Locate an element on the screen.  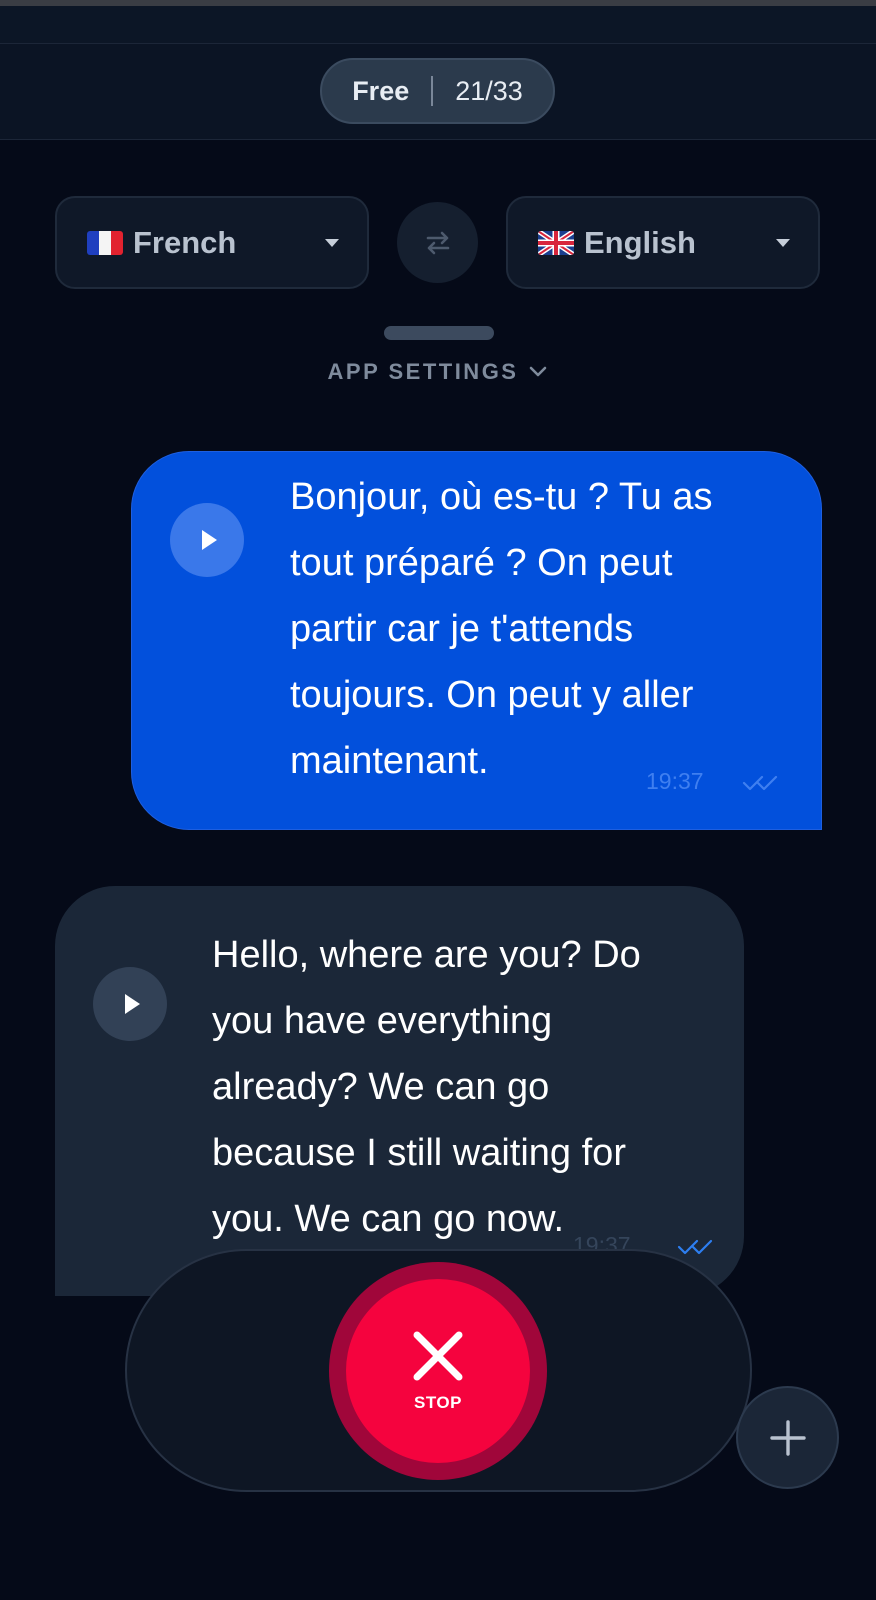
swap-languages-button is located at coordinates (437, 242).